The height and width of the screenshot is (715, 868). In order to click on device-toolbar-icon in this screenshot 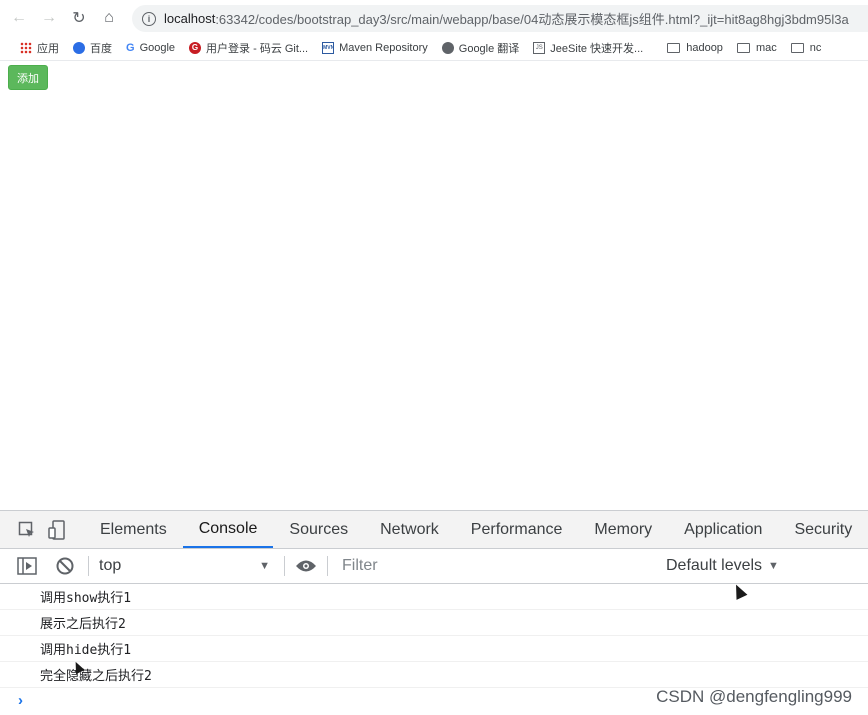, I will do `click(57, 530)`.